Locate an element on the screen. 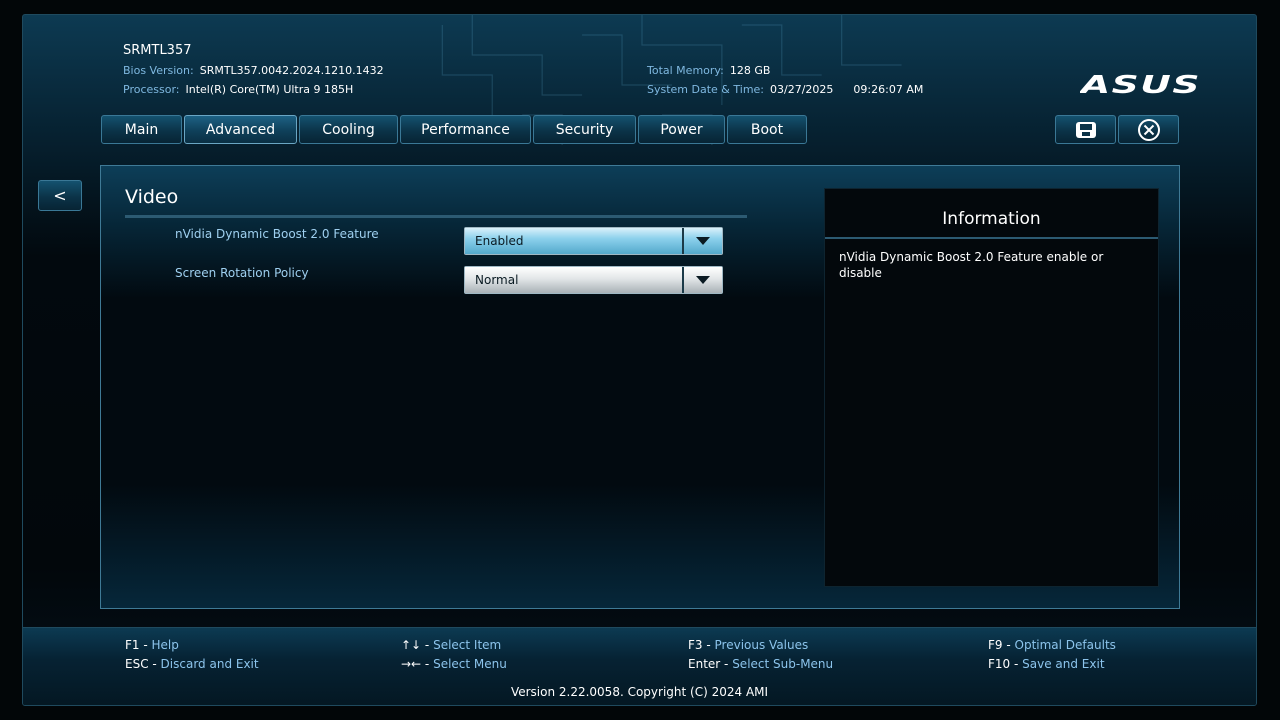 The width and height of the screenshot is (1280, 720). tab-power: Power is located at coordinates (681, 129).